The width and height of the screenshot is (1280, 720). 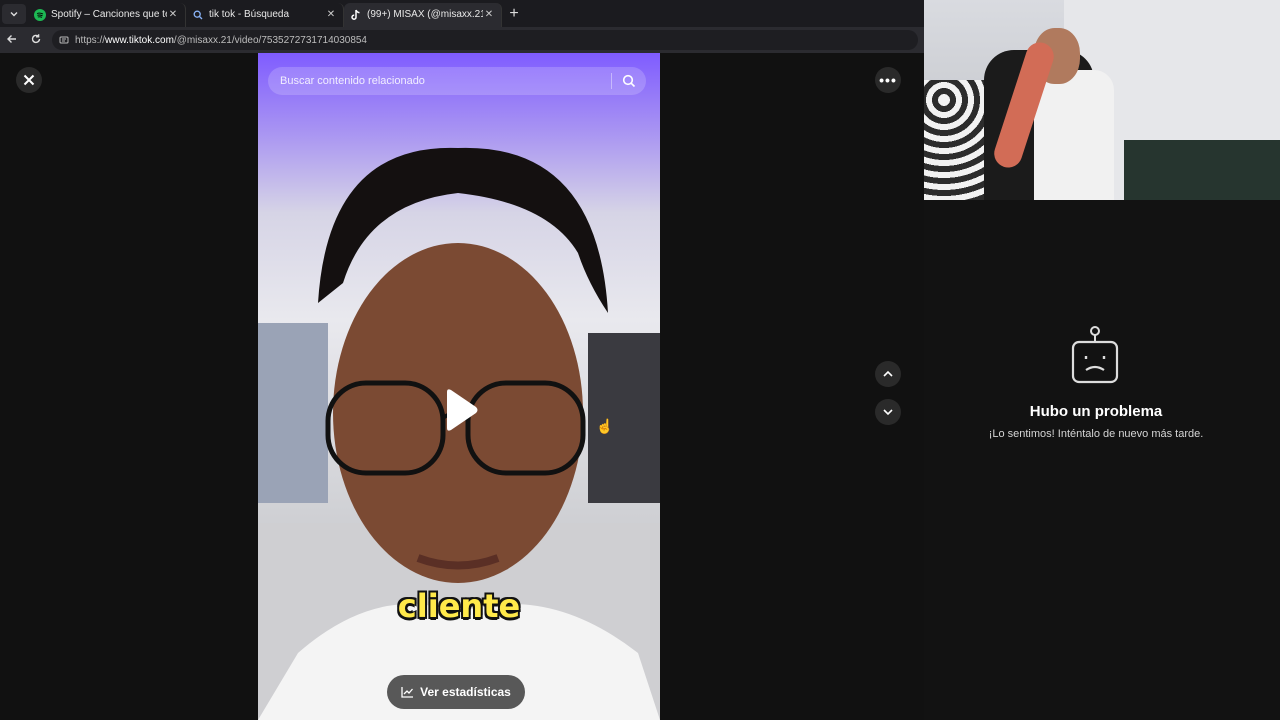 I want to click on webcam-floor, so click(x=1202, y=170).